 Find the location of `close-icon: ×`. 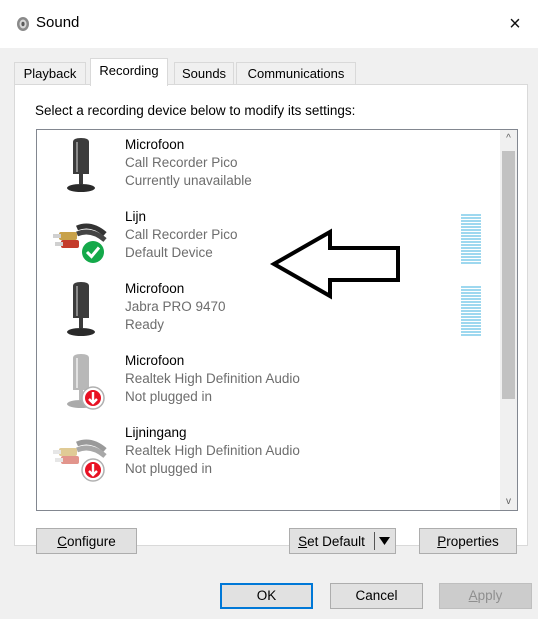

close-icon: × is located at coordinates (515, 23).